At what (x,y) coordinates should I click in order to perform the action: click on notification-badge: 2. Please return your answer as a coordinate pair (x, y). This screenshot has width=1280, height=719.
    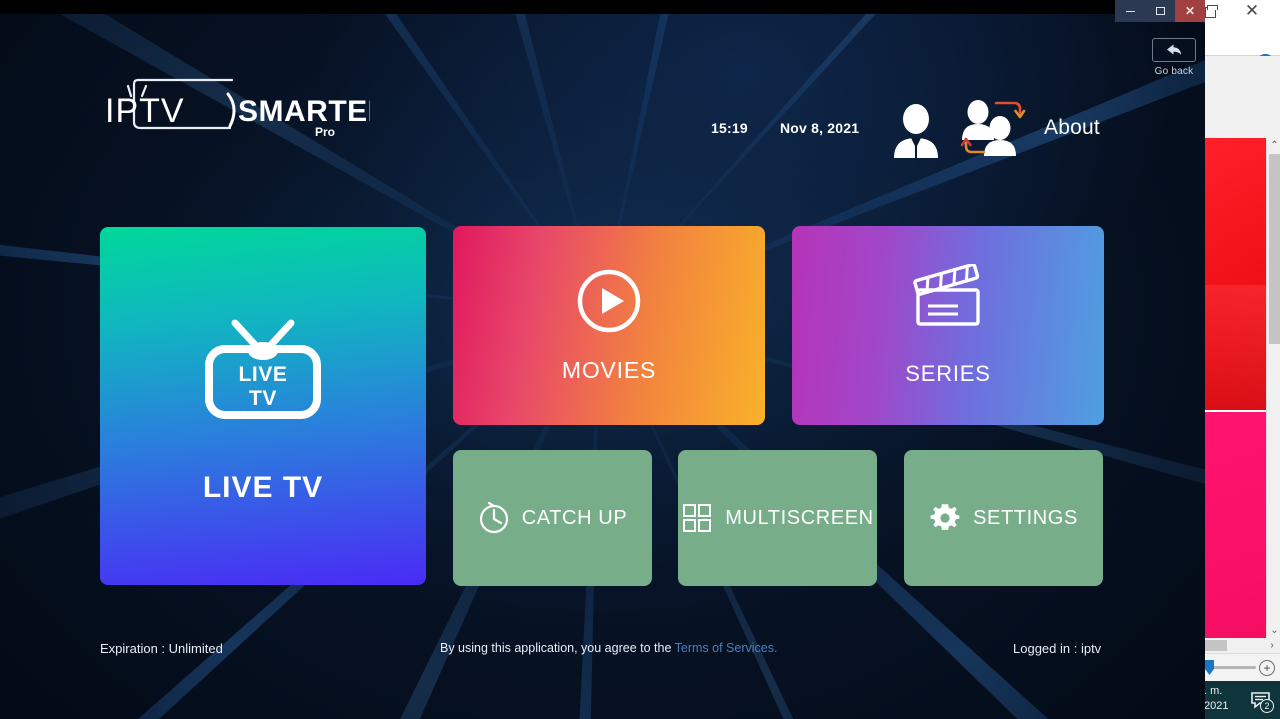
    Looking at the image, I should click on (1267, 706).